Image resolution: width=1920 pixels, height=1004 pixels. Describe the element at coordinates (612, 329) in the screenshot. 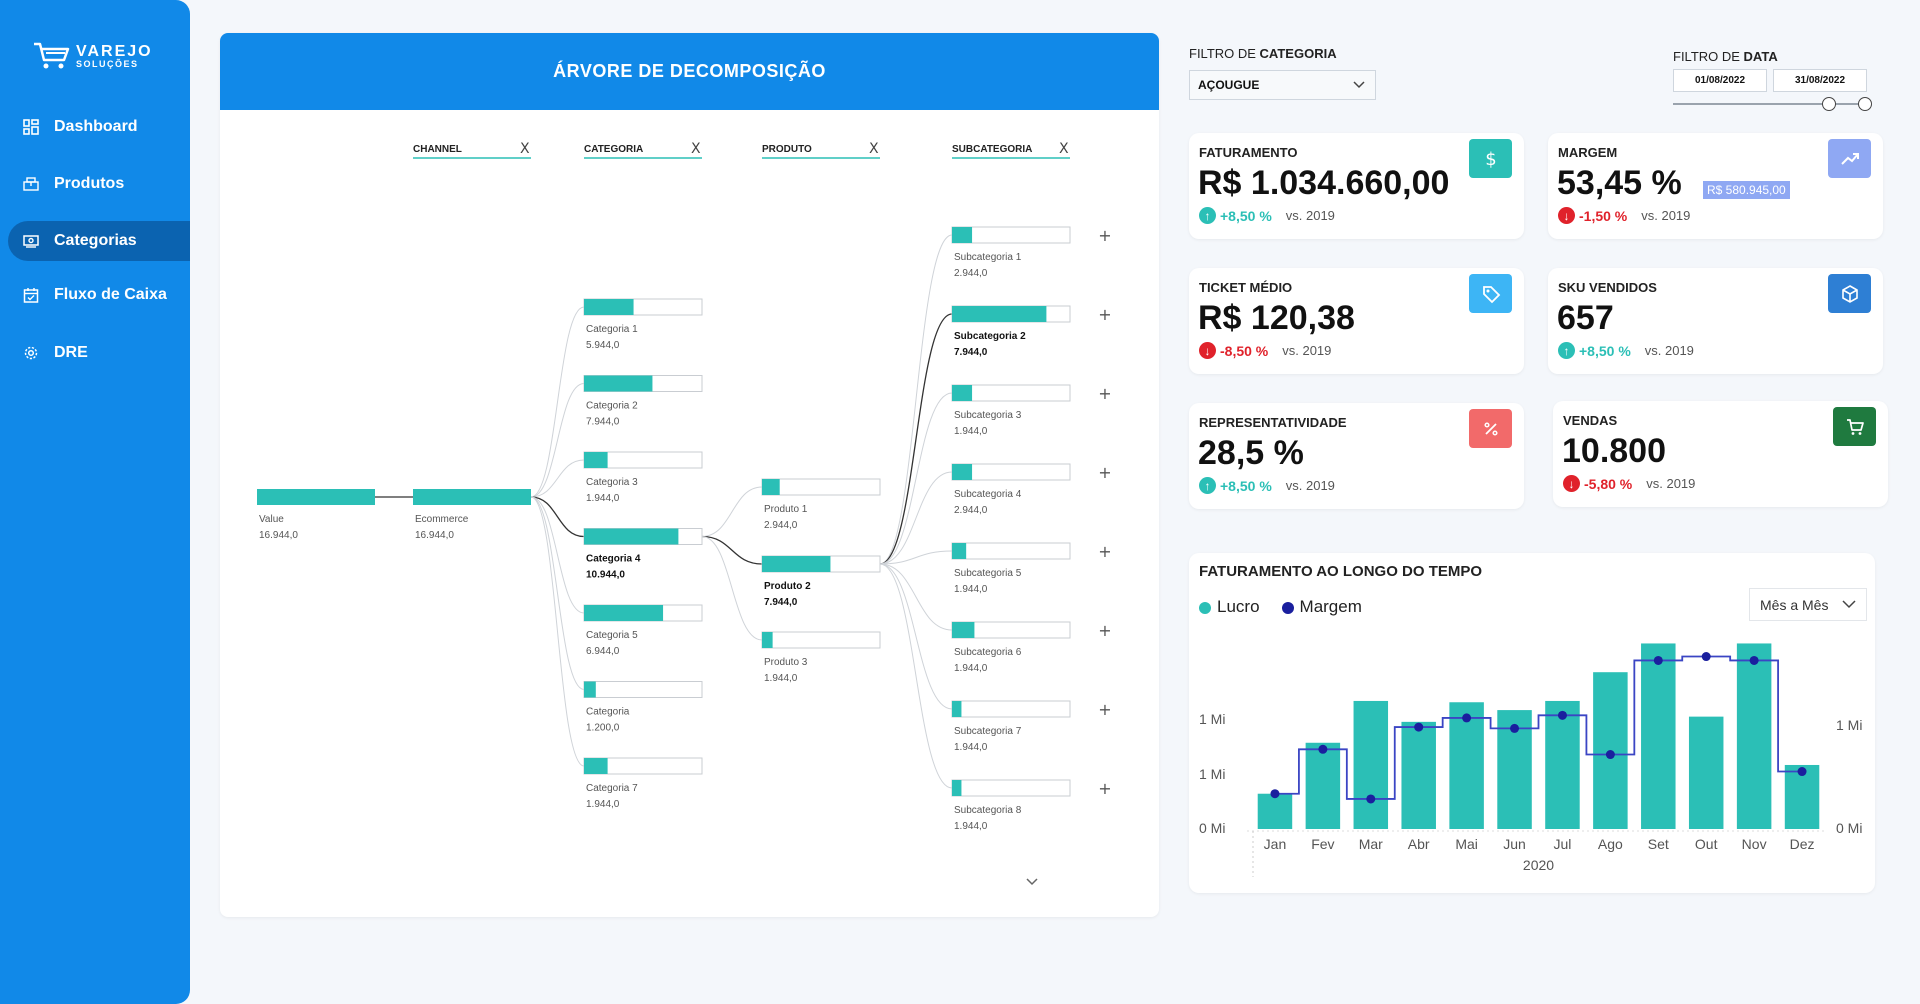

I see `tree-node-label: Categoria 1` at that location.